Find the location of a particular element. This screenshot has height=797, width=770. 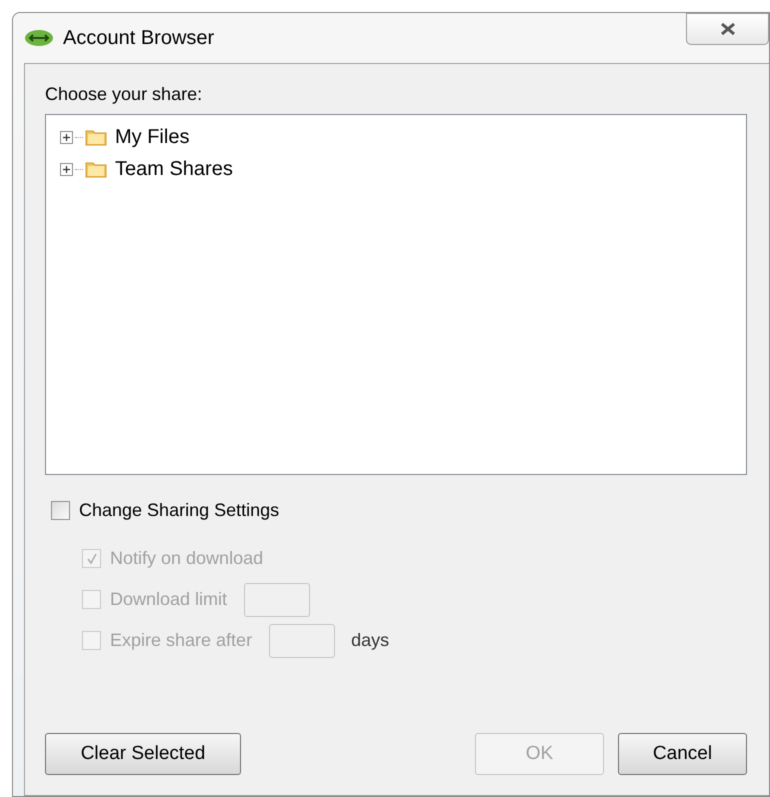

checkmark-icon is located at coordinates (92, 558).